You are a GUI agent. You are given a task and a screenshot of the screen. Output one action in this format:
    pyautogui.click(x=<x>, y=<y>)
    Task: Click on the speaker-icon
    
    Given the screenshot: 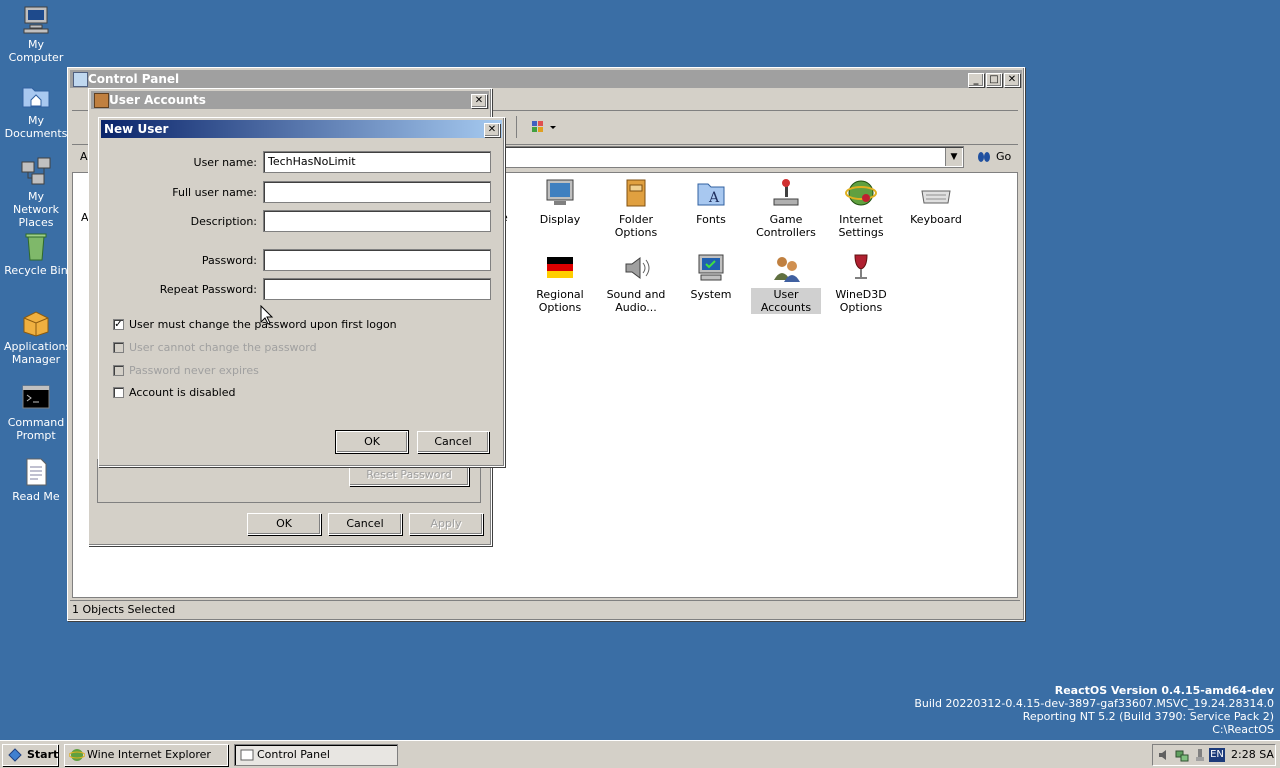 What is the action you would take?
    pyautogui.click(x=636, y=268)
    